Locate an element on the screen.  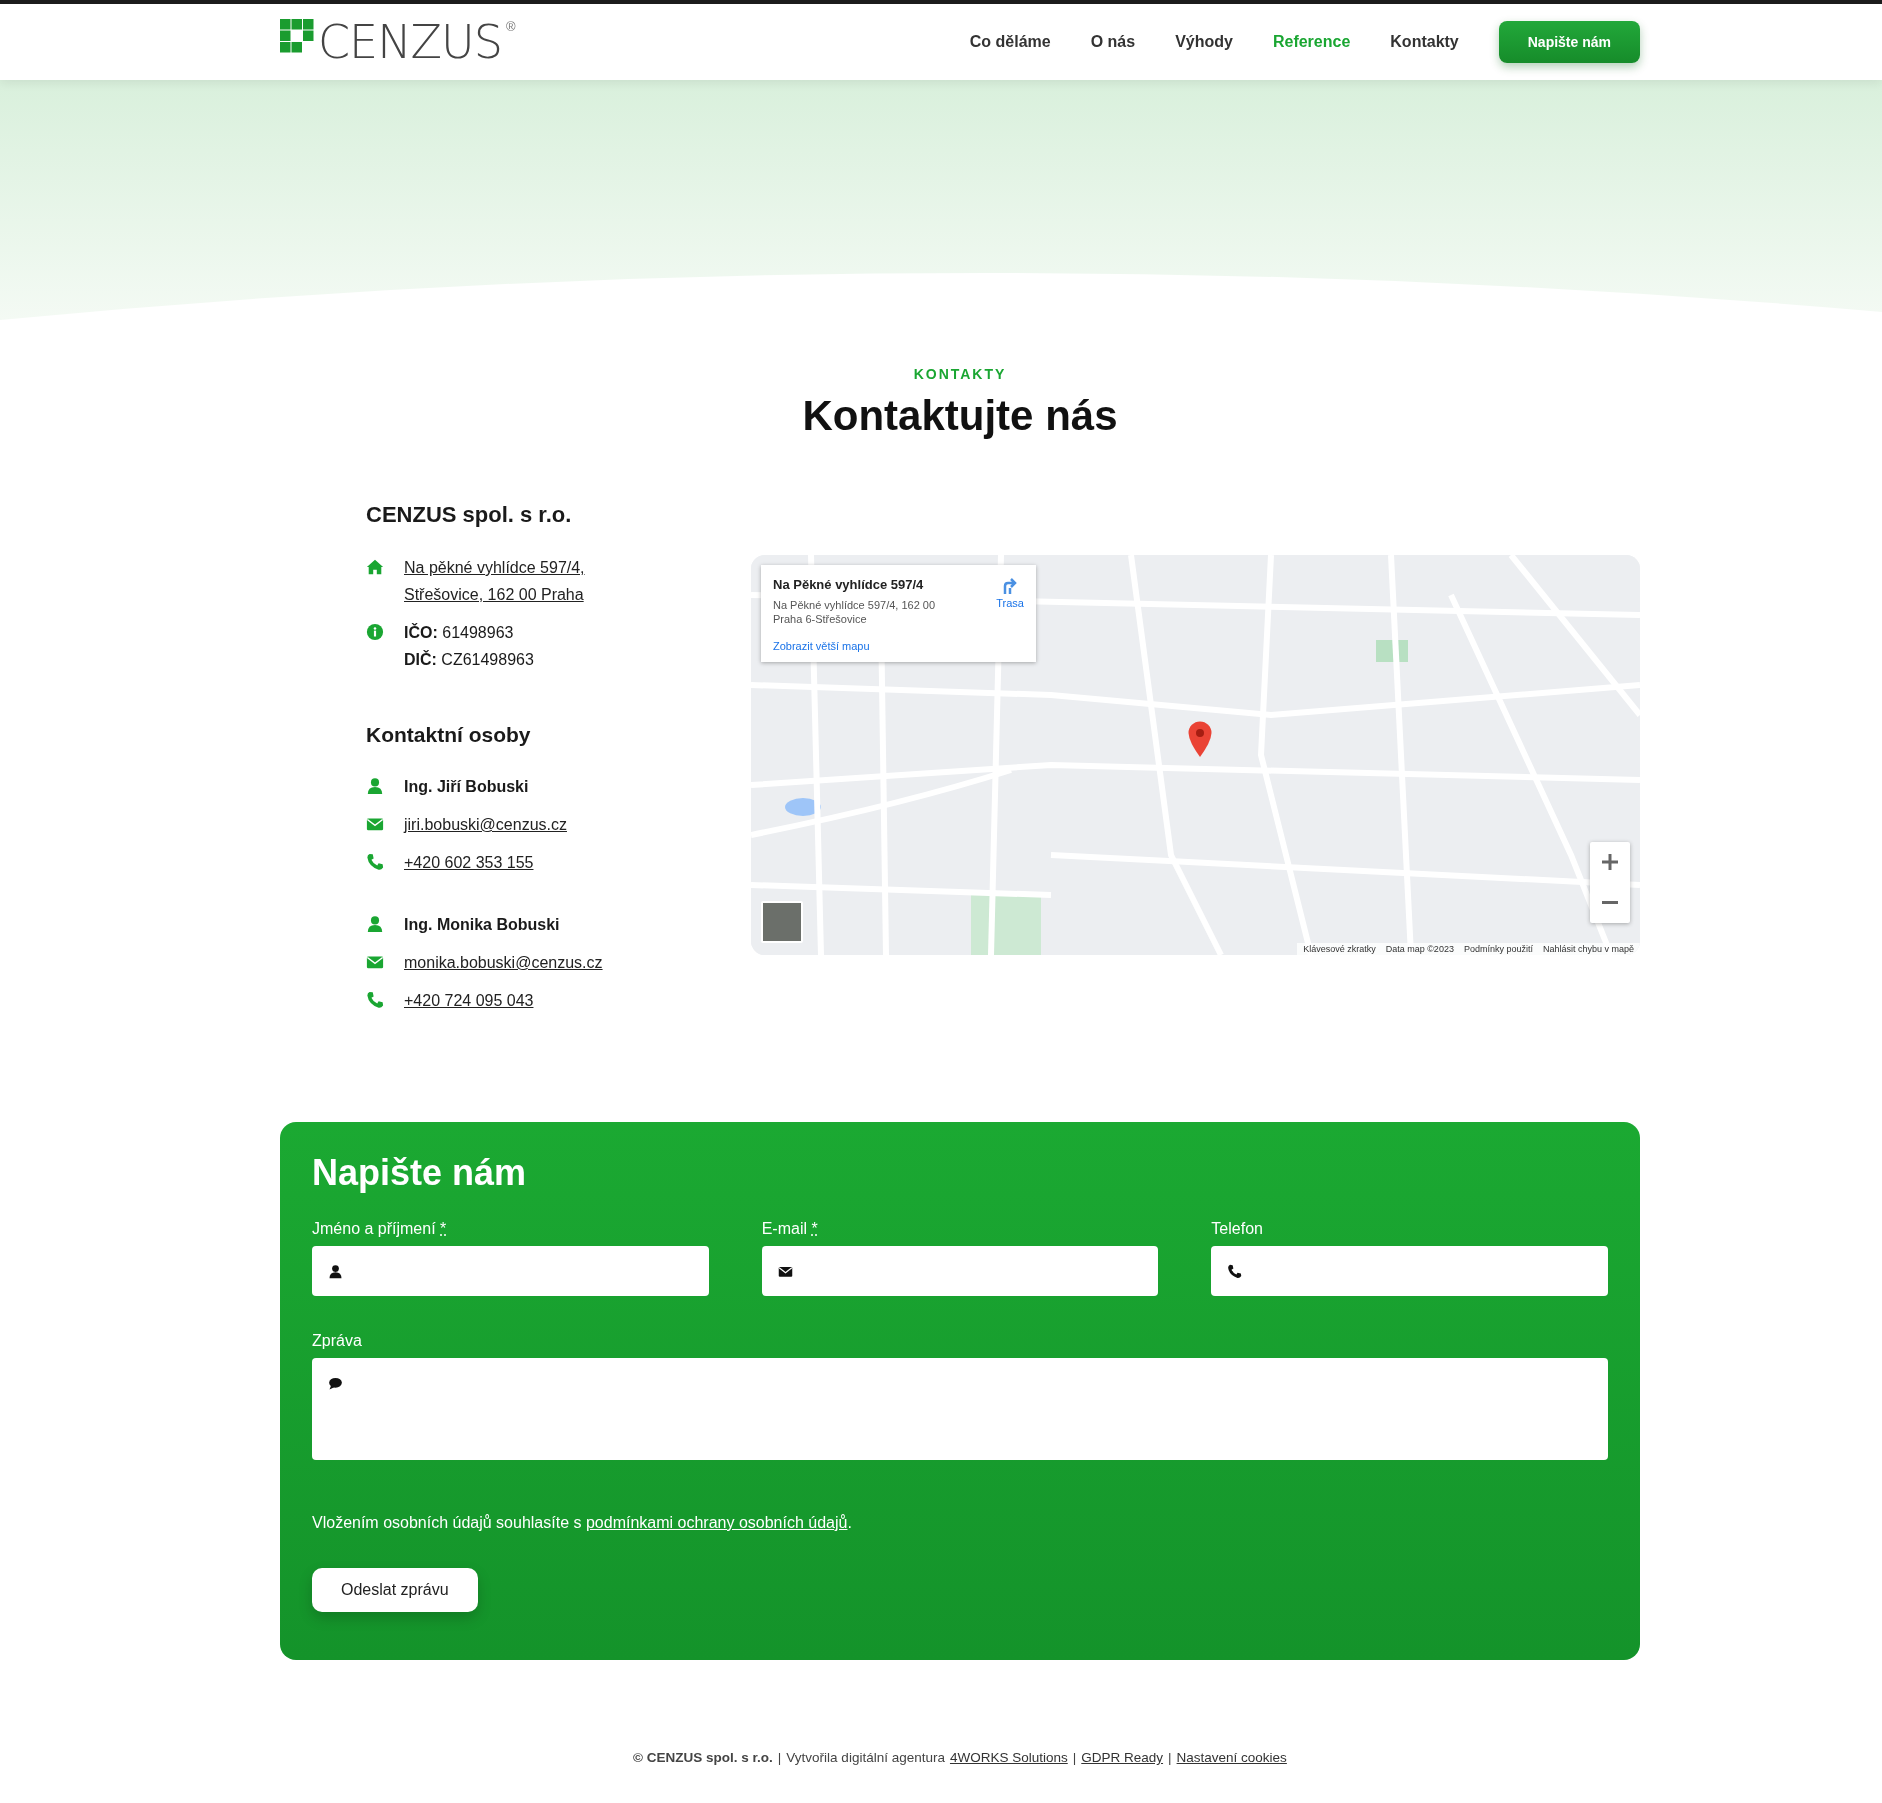
copyright-text: © CENZUS spol. s r.o. is located at coordinates (703, 1757).